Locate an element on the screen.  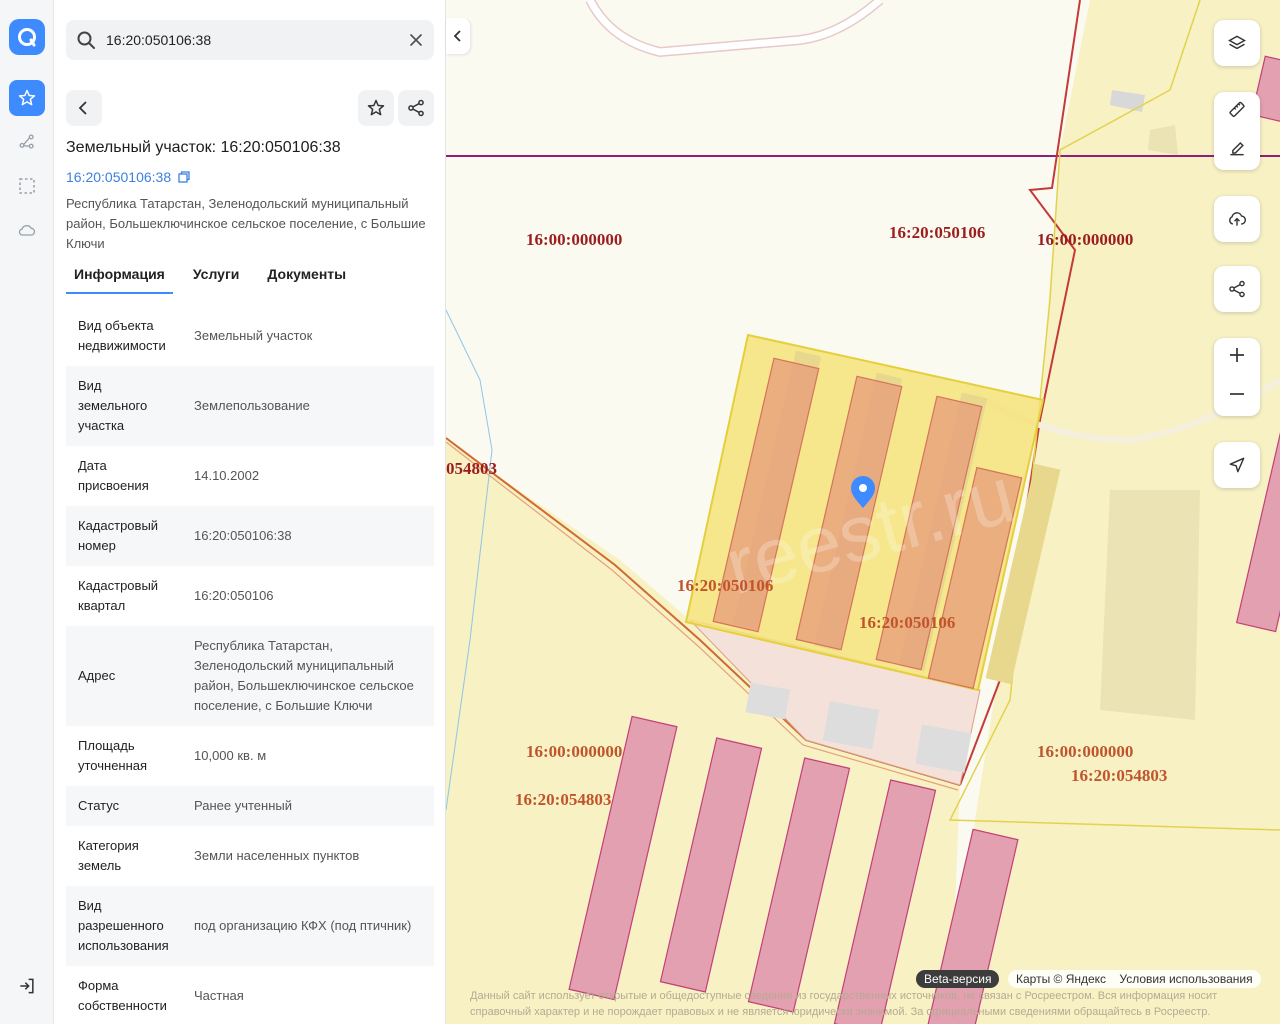
table-row: Форма собственности Частная is located at coordinates (250, 995).